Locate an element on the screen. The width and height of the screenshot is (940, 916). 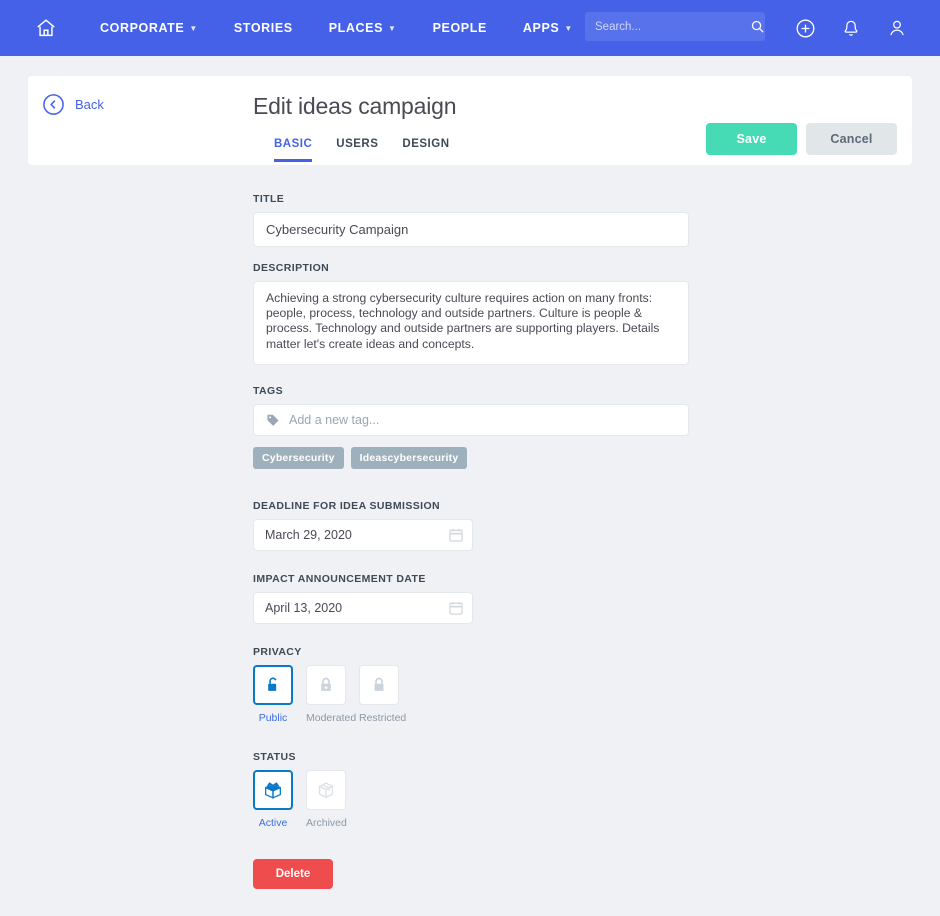
plus-circle-icon is located at coordinates (805, 28).